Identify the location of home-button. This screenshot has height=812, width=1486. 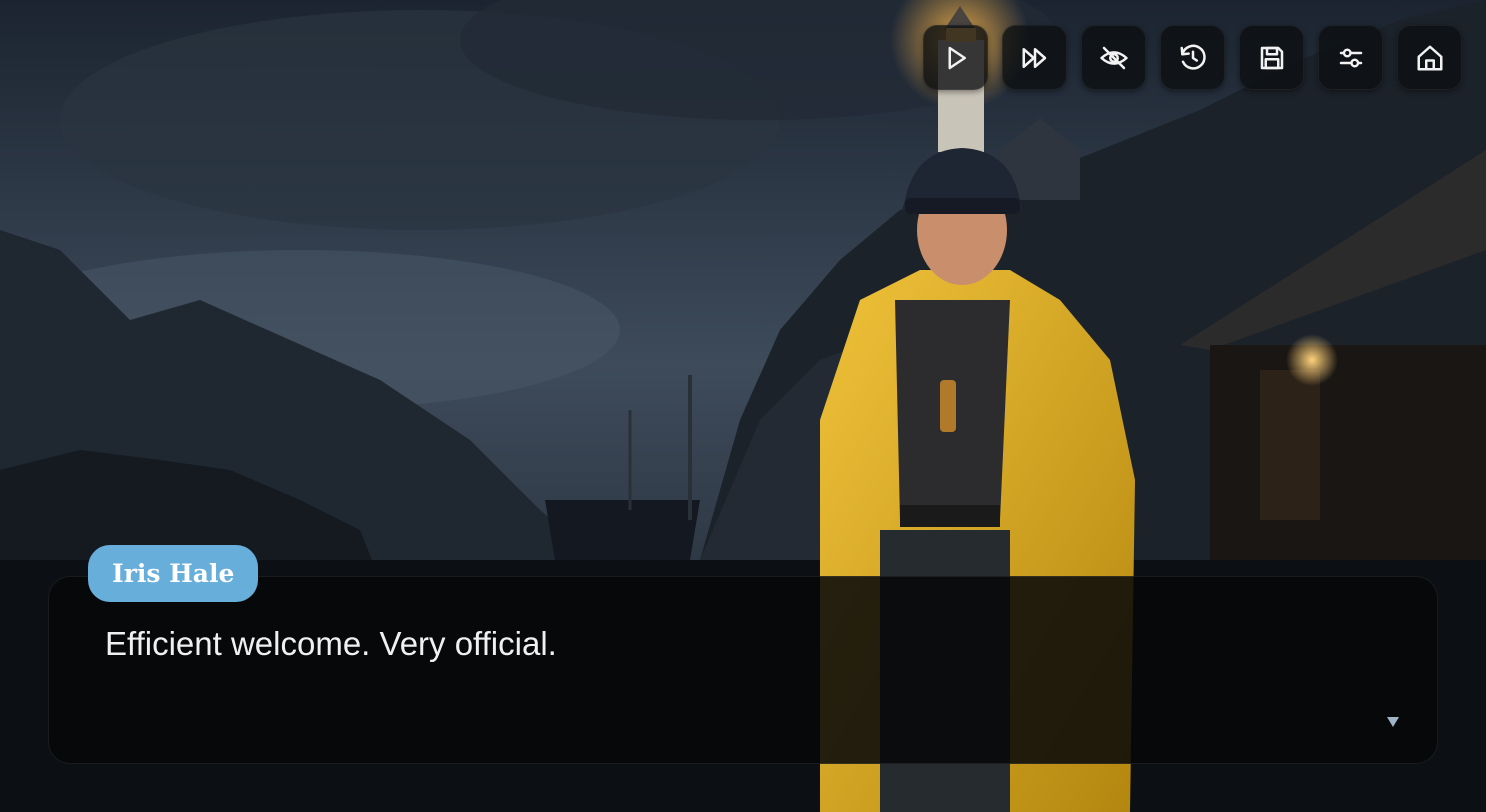
(1429, 57).